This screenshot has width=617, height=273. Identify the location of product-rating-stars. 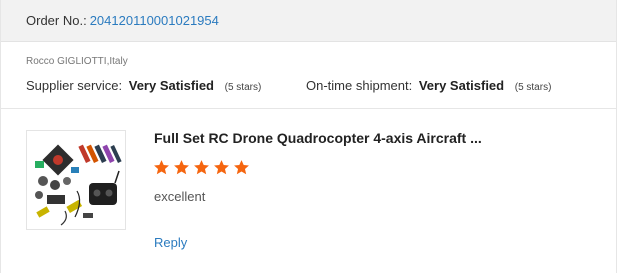
(201, 167).